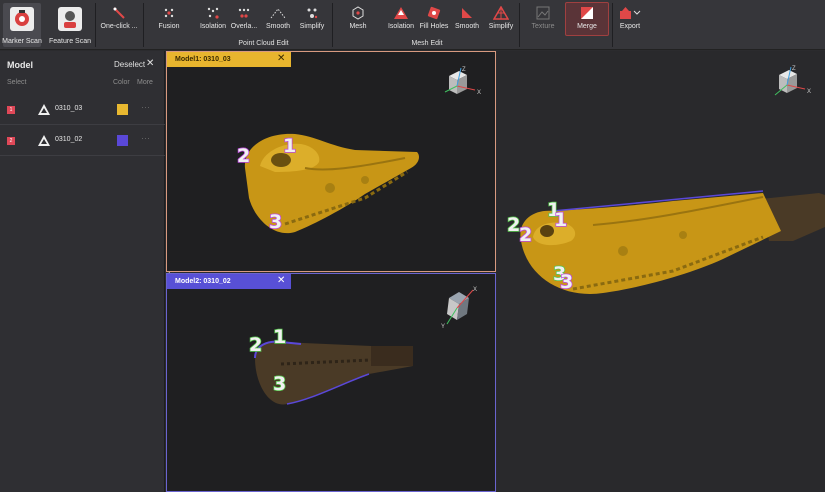 Image resolution: width=825 pixels, height=492 pixels. Describe the element at coordinates (169, 13) in the screenshot. I see `fusion-icon` at that location.